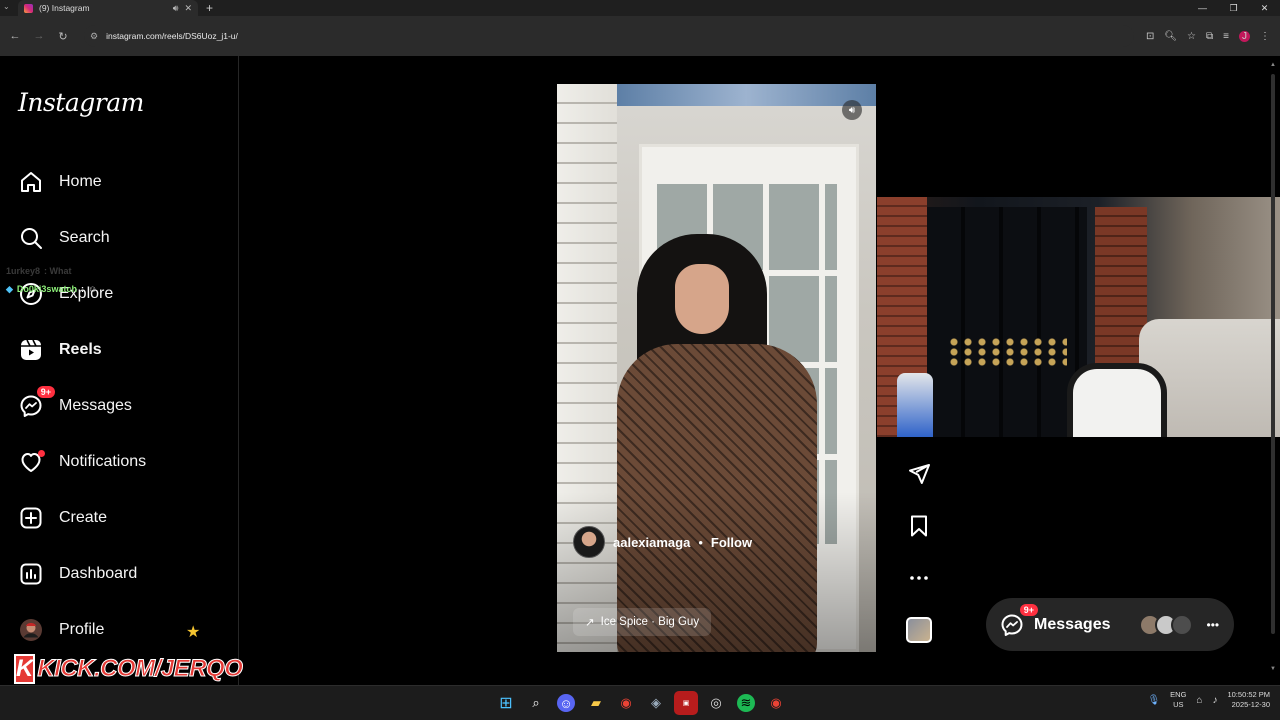 The width and height of the screenshot is (1280, 720). What do you see at coordinates (731, 542) in the screenshot?
I see `follow-button: Follow` at bounding box center [731, 542].